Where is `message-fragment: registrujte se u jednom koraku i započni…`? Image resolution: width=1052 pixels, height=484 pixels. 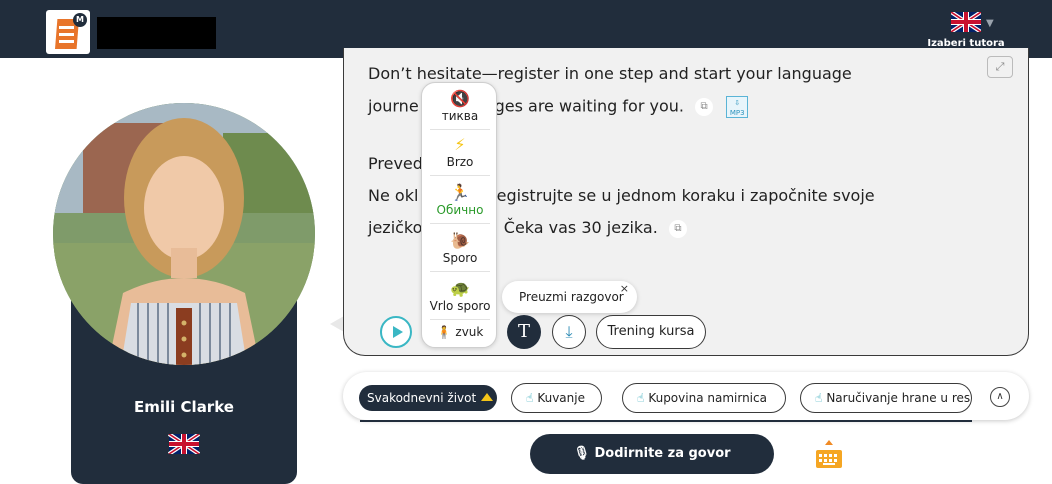 message-fragment: registrujte se u jednom koraku i započni… is located at coordinates (682, 195).